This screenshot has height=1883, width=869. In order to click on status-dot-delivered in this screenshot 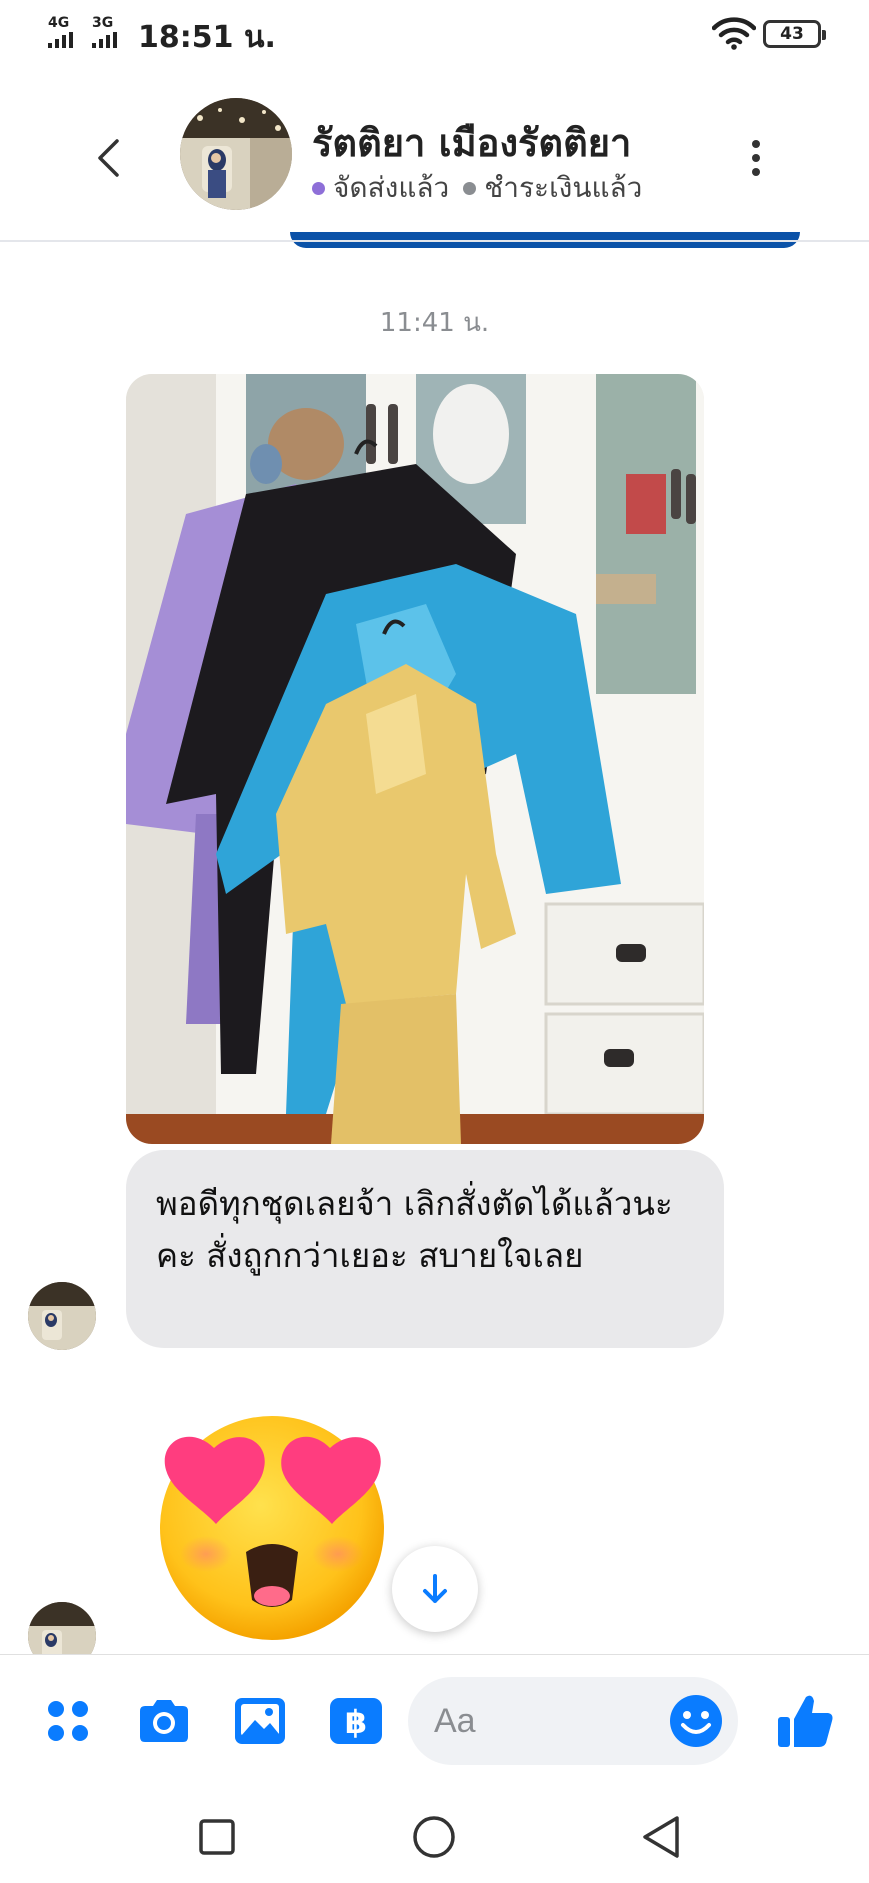, I will do `click(318, 188)`.